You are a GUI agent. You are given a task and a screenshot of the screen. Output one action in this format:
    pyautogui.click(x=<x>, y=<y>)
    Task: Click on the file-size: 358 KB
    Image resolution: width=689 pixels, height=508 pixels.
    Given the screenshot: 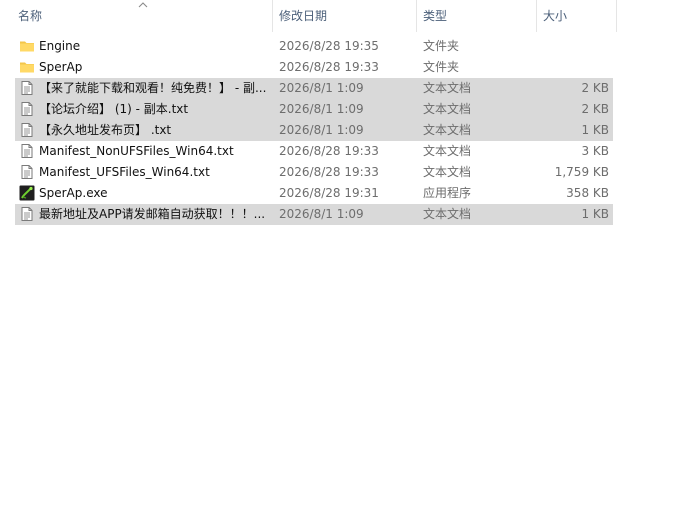 What is the action you would take?
    pyautogui.click(x=587, y=193)
    